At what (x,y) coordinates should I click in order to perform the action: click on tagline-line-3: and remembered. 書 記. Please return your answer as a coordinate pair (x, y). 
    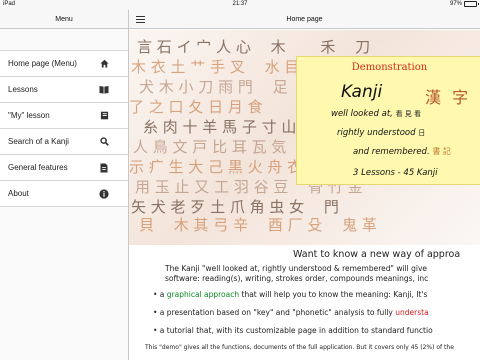
    Looking at the image, I should click on (402, 151).